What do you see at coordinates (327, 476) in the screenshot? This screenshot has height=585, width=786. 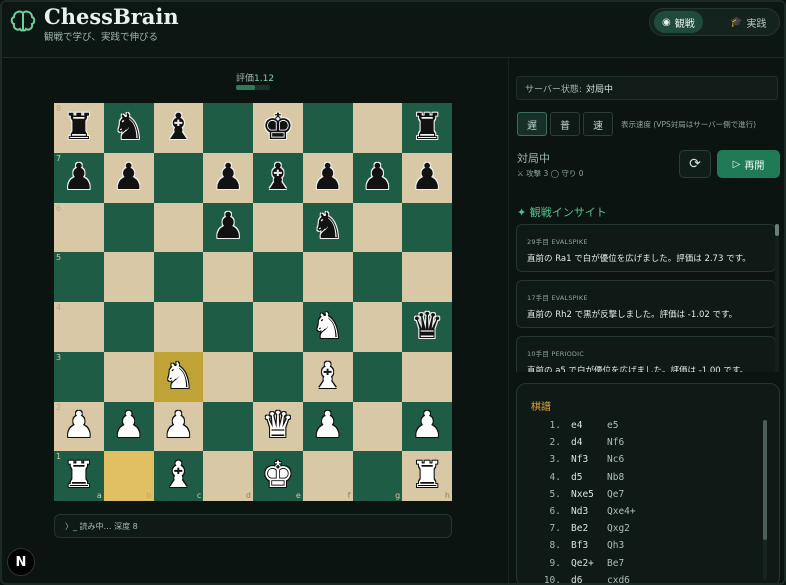 I see `square-f1: f` at bounding box center [327, 476].